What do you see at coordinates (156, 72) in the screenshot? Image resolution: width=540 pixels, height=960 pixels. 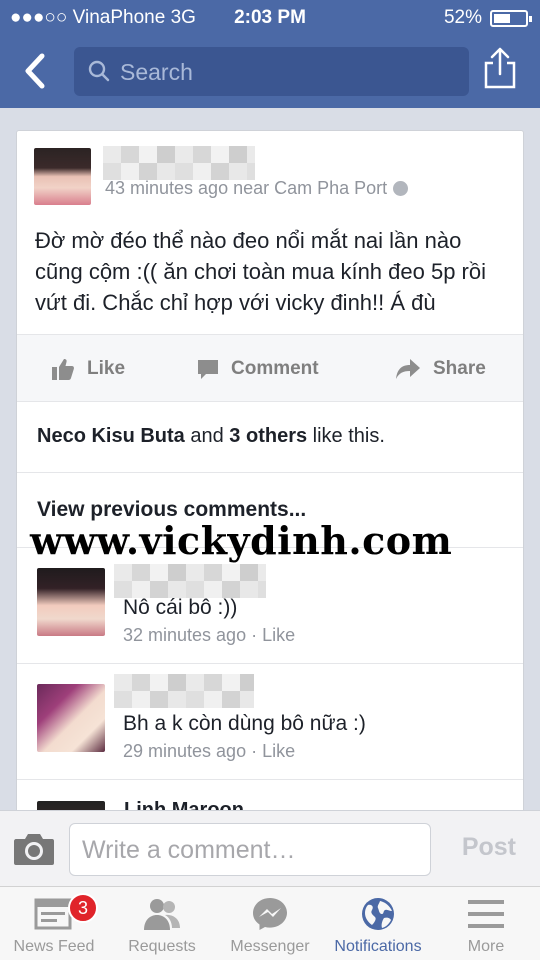 I see `search-placeholder: Search` at bounding box center [156, 72].